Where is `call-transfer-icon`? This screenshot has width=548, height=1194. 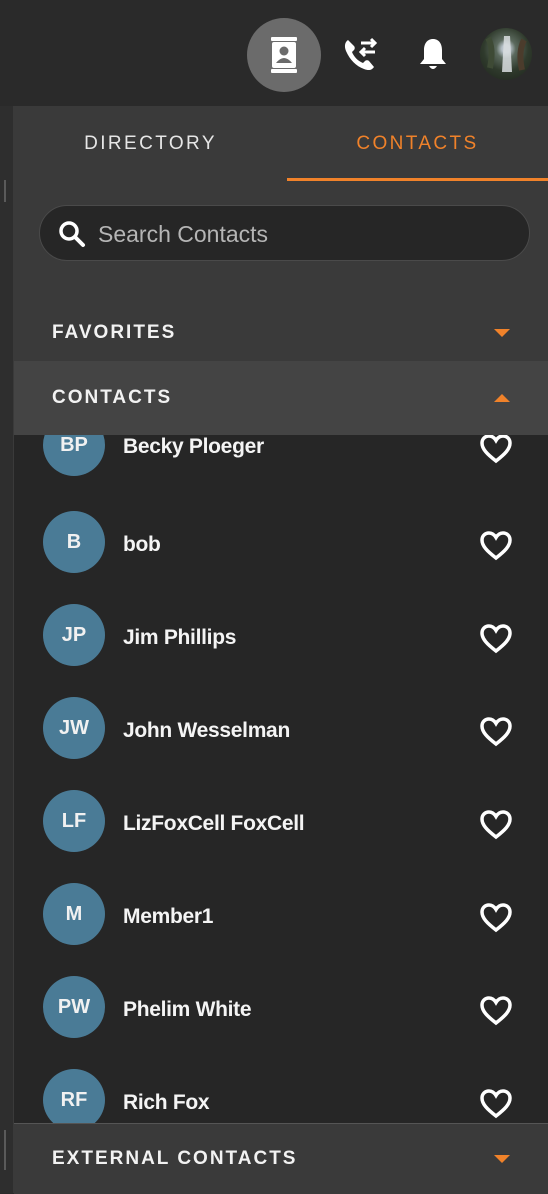
call-transfer-icon is located at coordinates (361, 54).